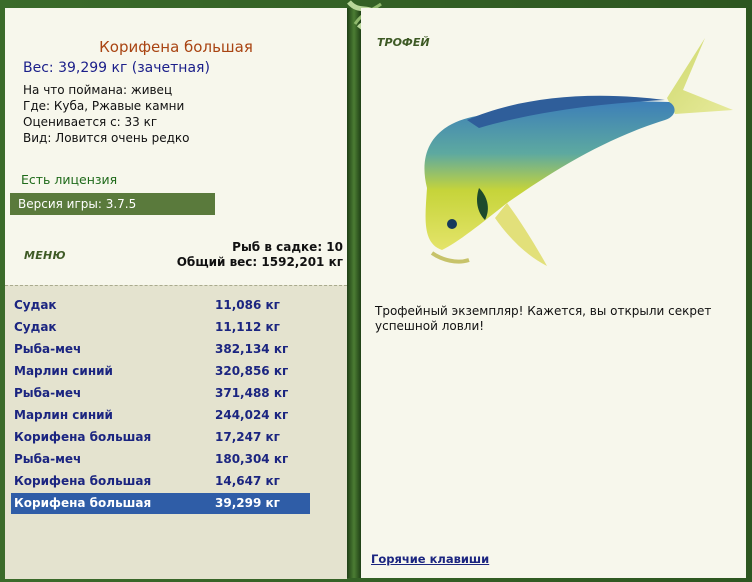 The width and height of the screenshot is (752, 582). Describe the element at coordinates (160, 503) in the screenshot. I see `catch-row-selected: Корифена большая 39,299 кг` at that location.